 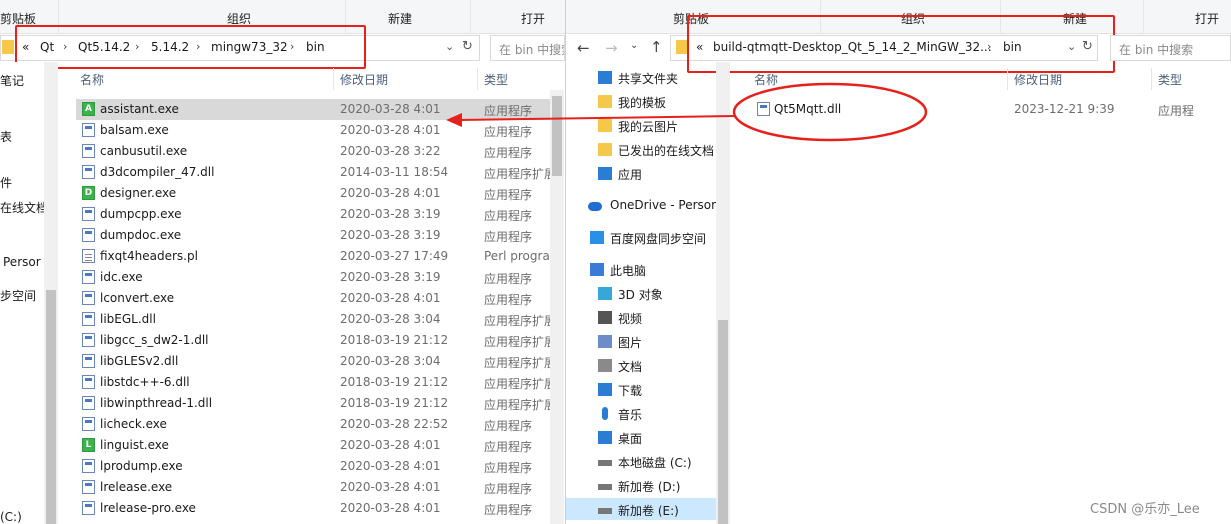 I want to click on file-name: assistant.exe, so click(x=139, y=109).